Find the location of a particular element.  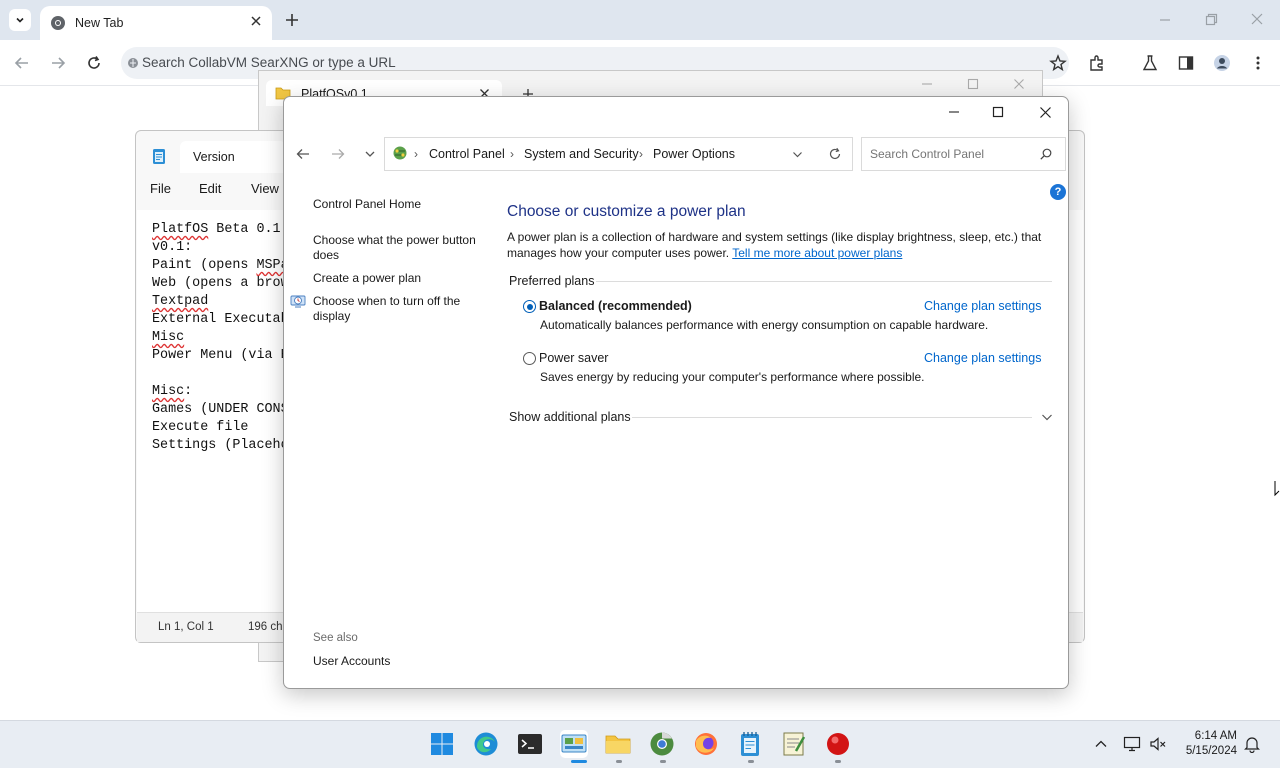

firefox-icon is located at coordinates (706, 744).